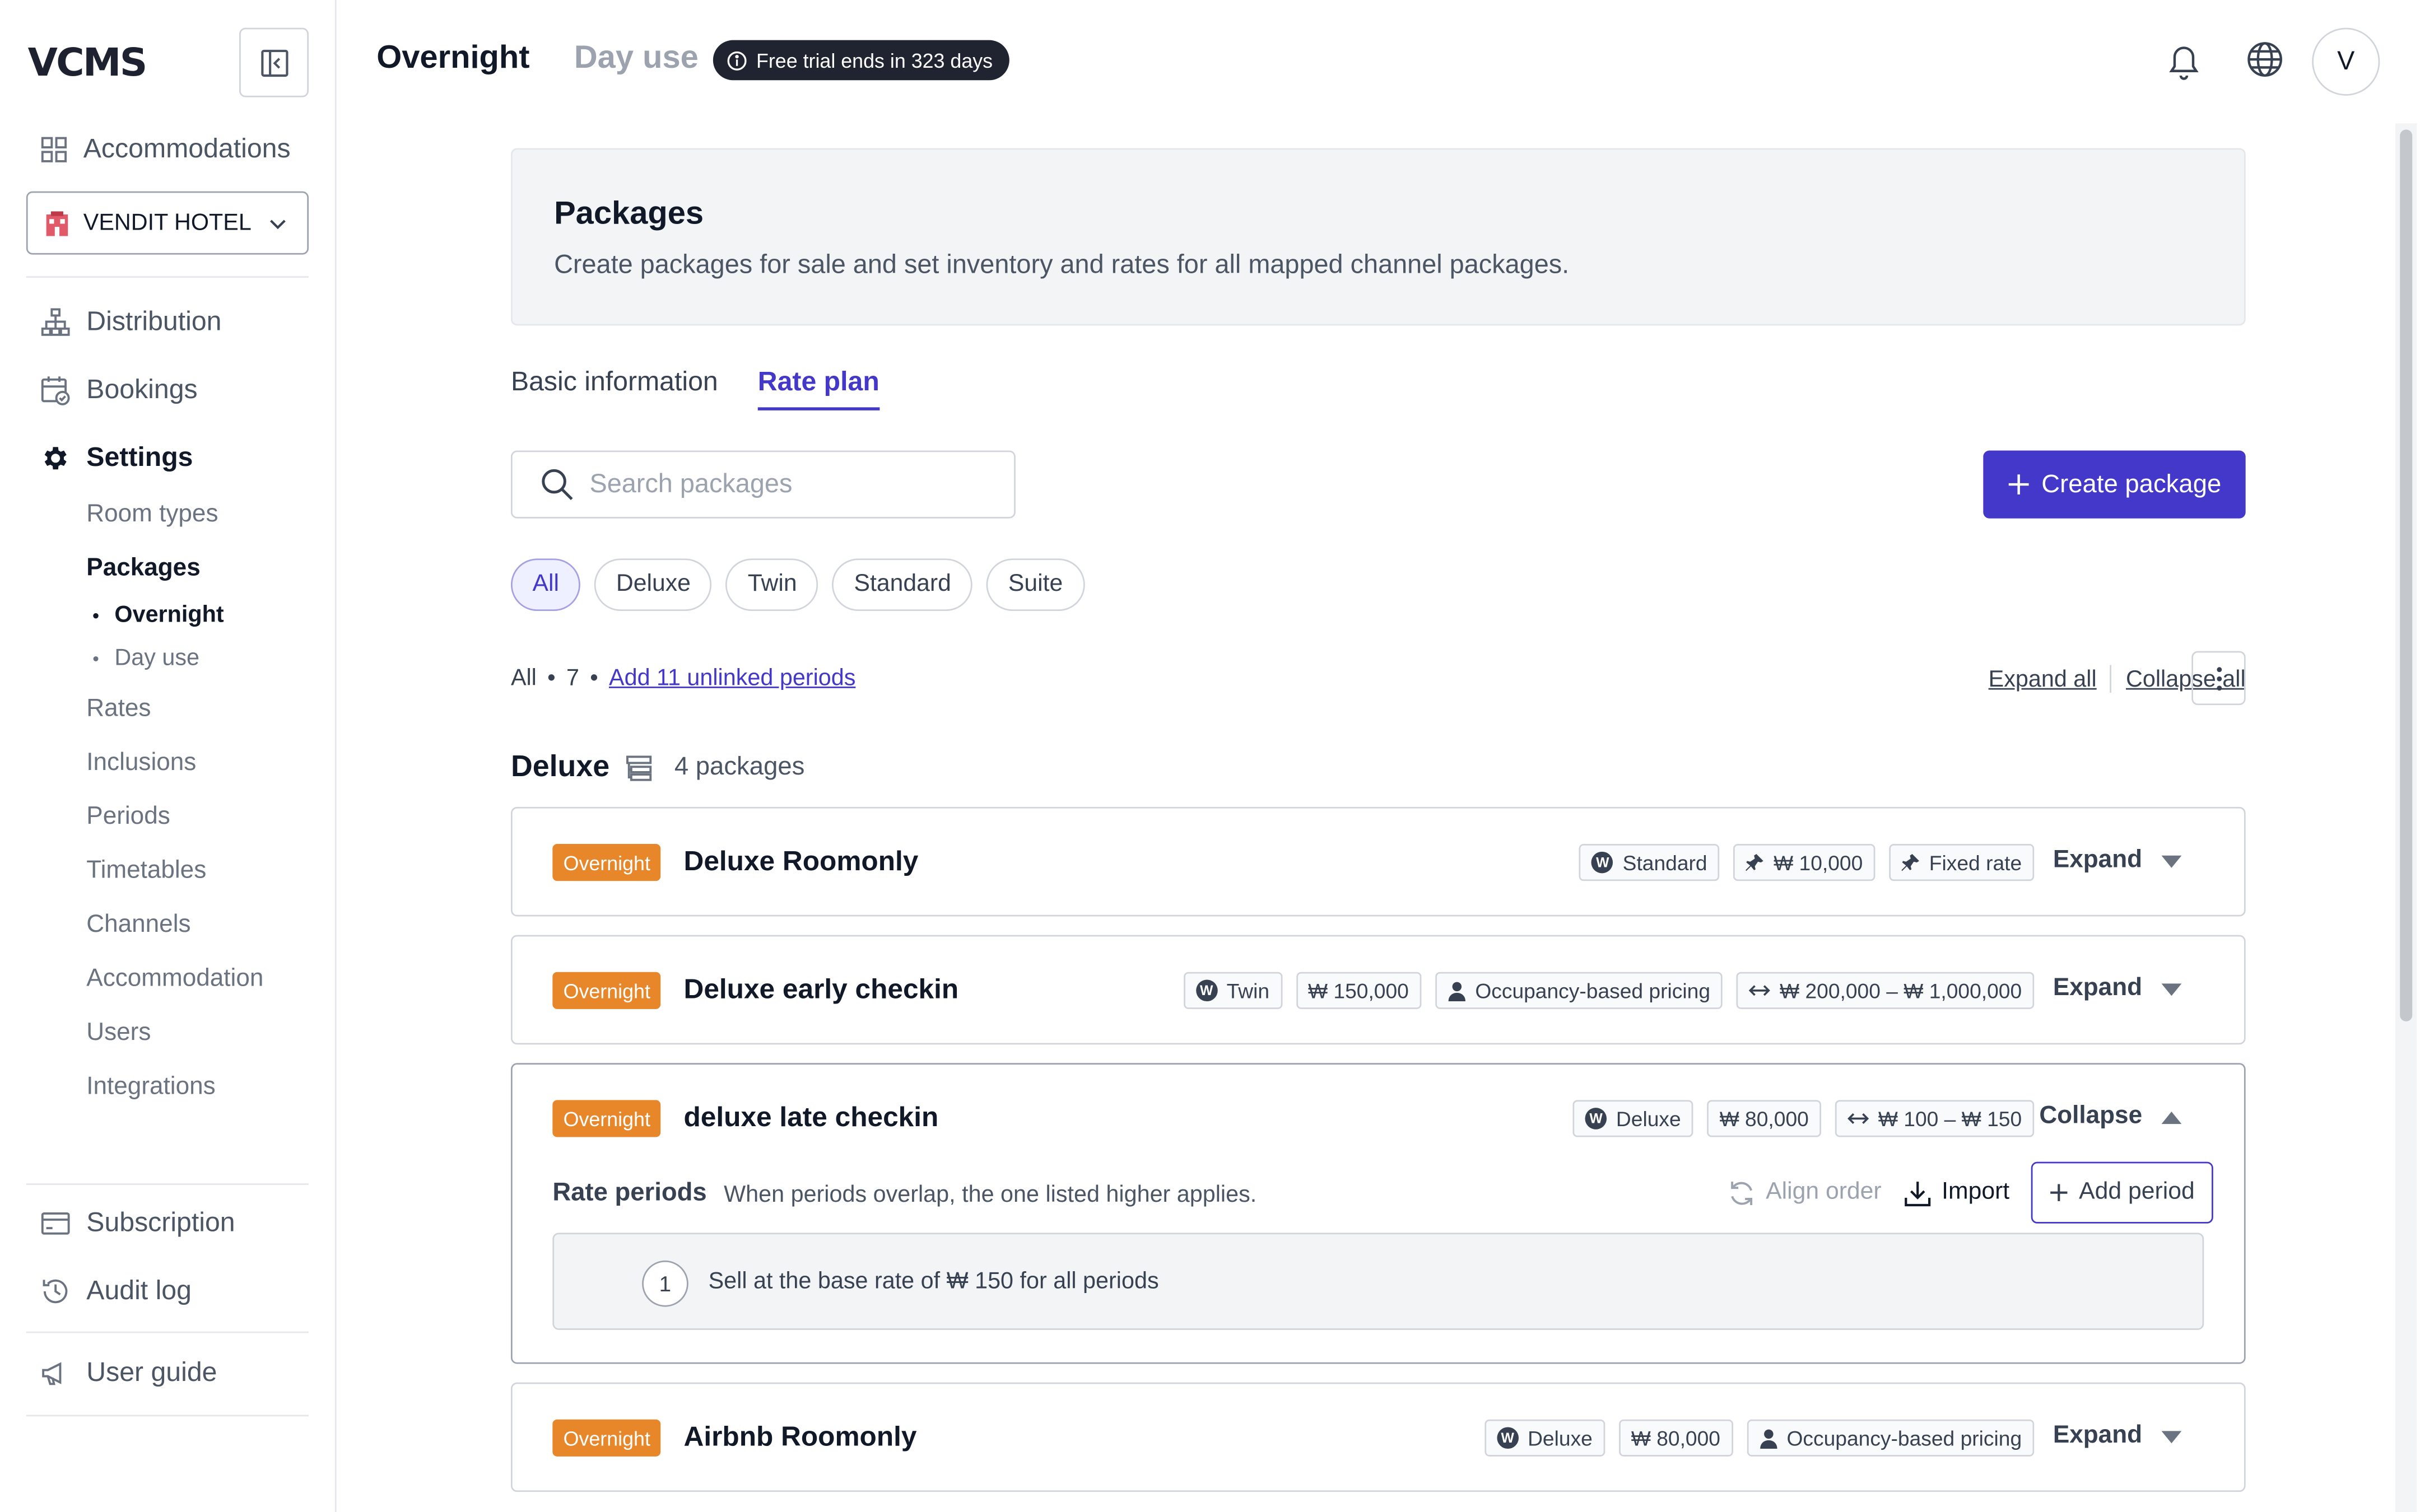  I want to click on collapse-toggle: Collapse, so click(2110, 1117).